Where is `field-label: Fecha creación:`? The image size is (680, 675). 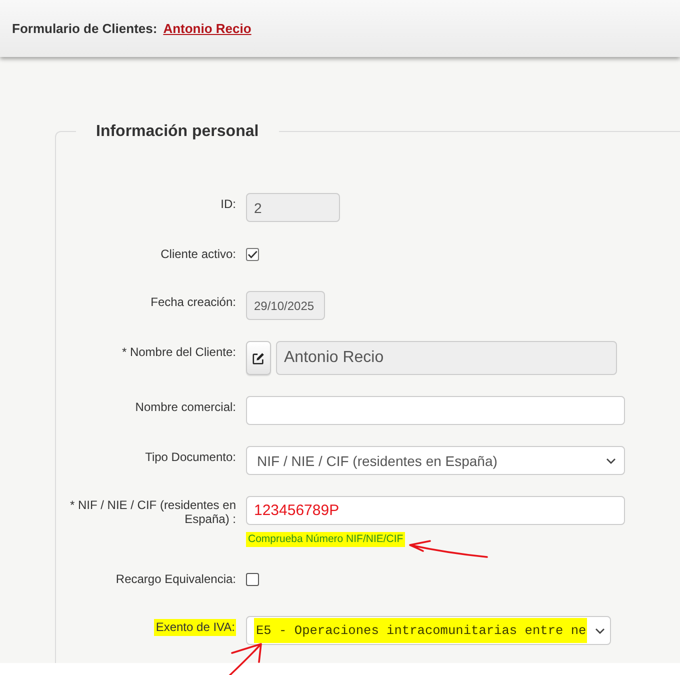
field-label: Fecha creación: is located at coordinates (193, 302).